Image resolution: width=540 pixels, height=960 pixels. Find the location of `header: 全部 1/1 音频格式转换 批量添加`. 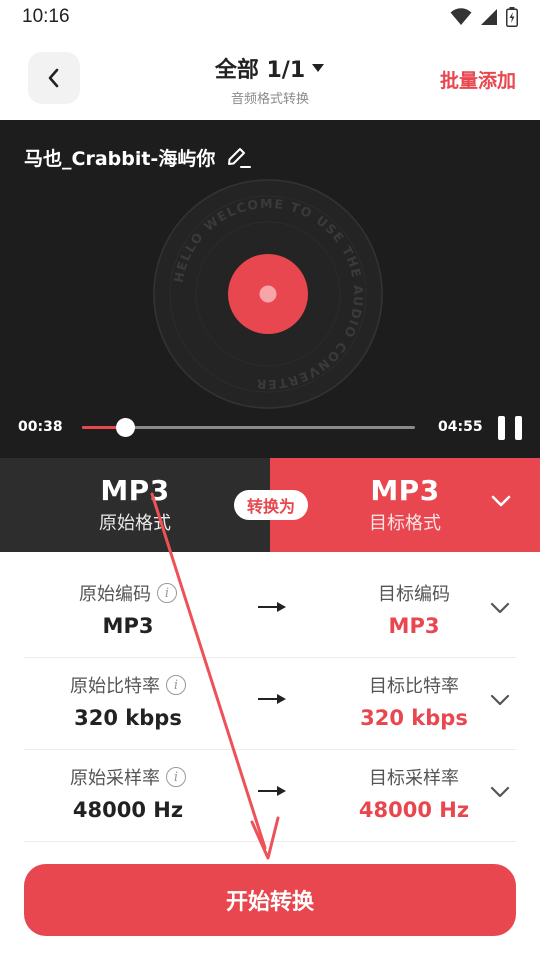

header: 全部 1/1 音频格式转换 批量添加 is located at coordinates (270, 79).